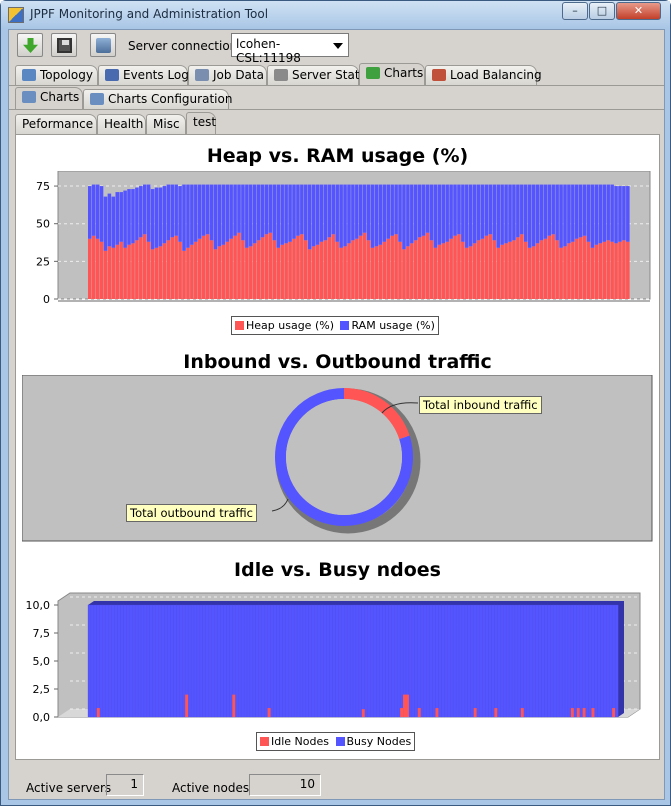 Image resolution: width=671 pixels, height=806 pixels. I want to click on subtab-charts-configuration: Charts Configuration, so click(157, 99).